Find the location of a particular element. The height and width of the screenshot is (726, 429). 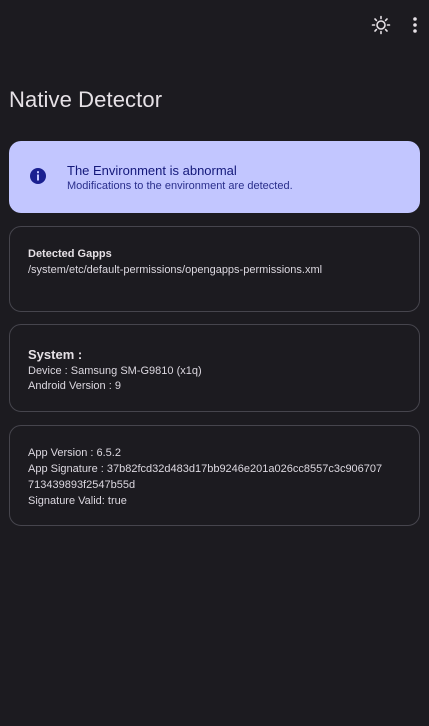

app-version: App Version : 6.5.2 is located at coordinates (74, 453).